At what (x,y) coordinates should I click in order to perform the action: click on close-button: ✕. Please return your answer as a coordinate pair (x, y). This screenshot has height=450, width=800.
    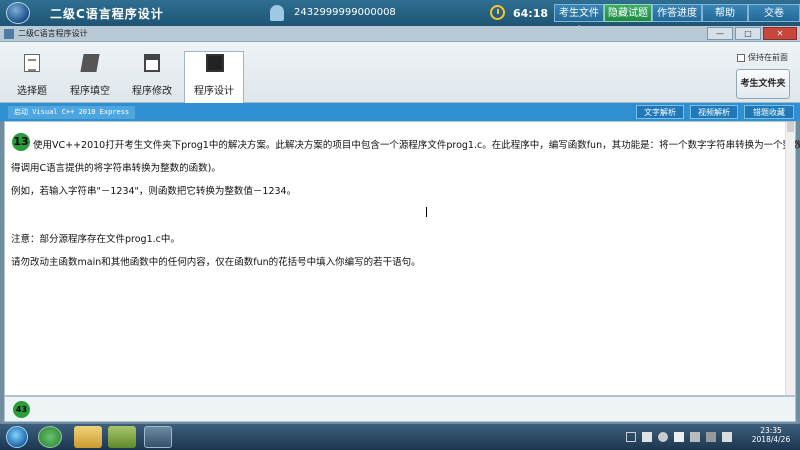
    Looking at the image, I should click on (780, 33).